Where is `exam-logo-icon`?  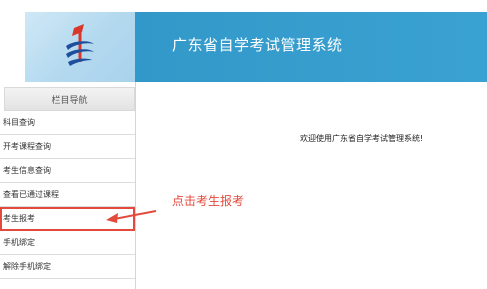 exam-logo-icon is located at coordinates (80, 45).